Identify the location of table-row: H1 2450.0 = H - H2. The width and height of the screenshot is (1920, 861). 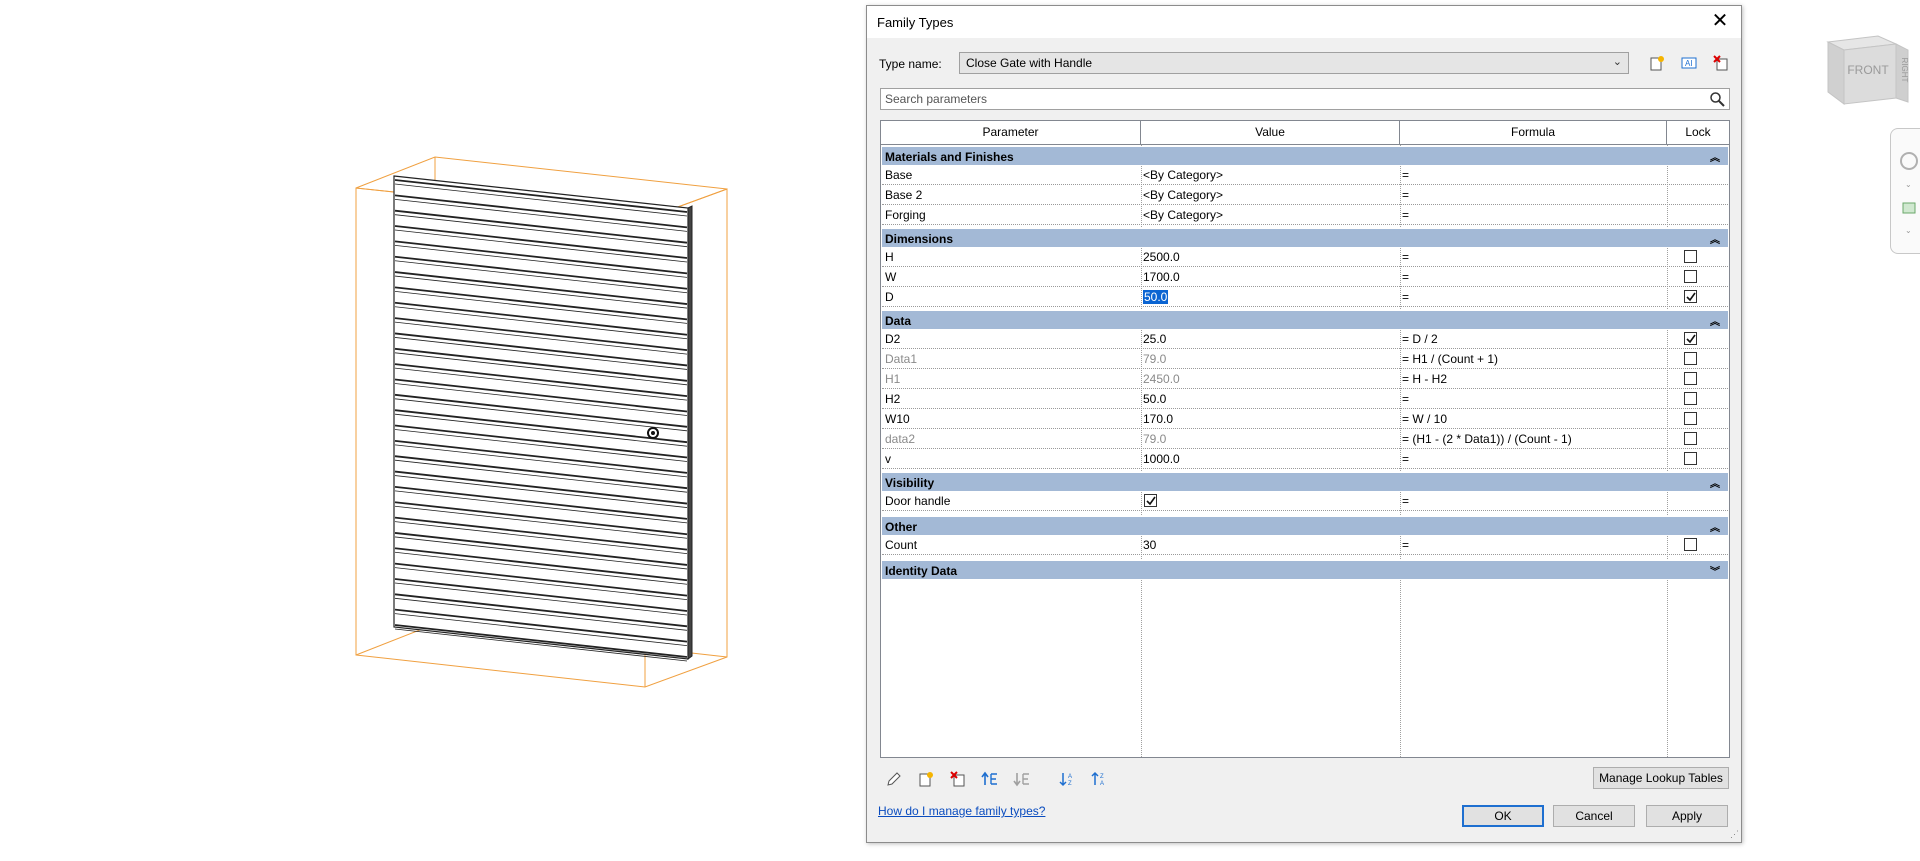
(1305, 379).